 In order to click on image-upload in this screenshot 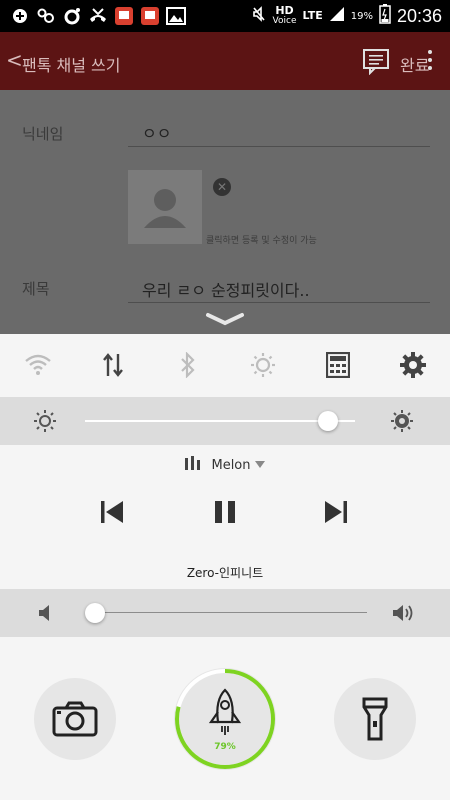, I will do `click(165, 207)`.